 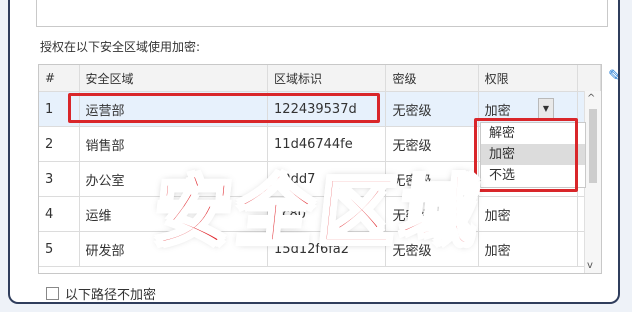 What do you see at coordinates (120, 47) in the screenshot?
I see `section-label: 授权在以下安全区域使用加密:` at bounding box center [120, 47].